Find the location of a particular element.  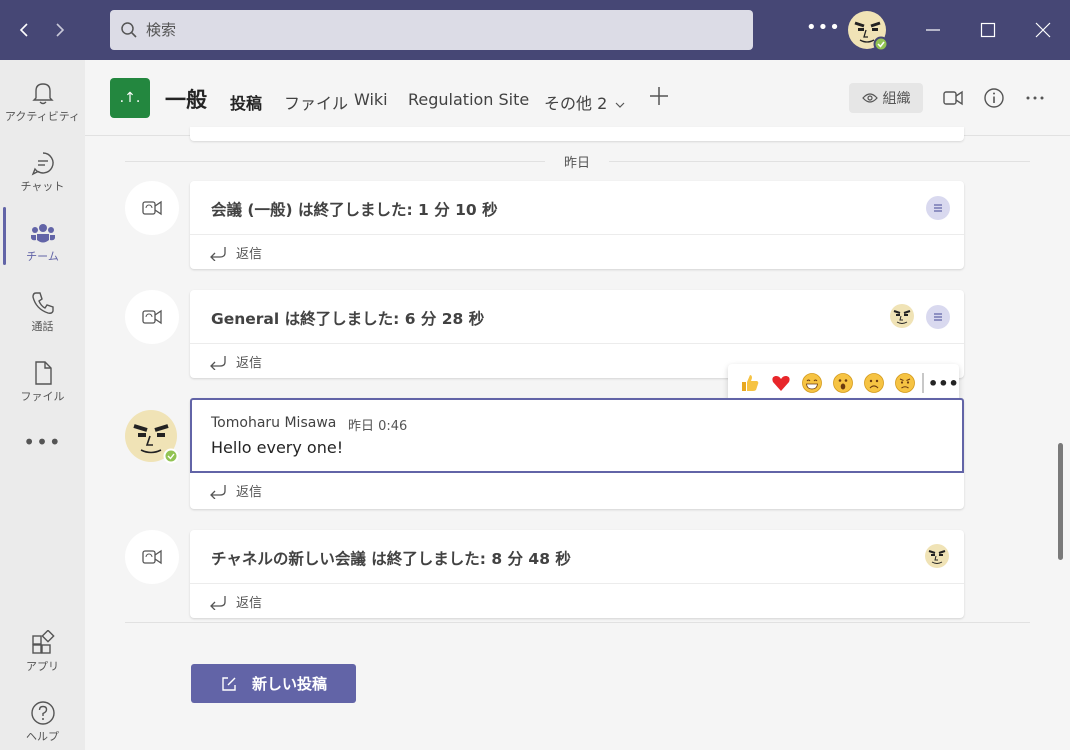

search-box is located at coordinates (431, 30).